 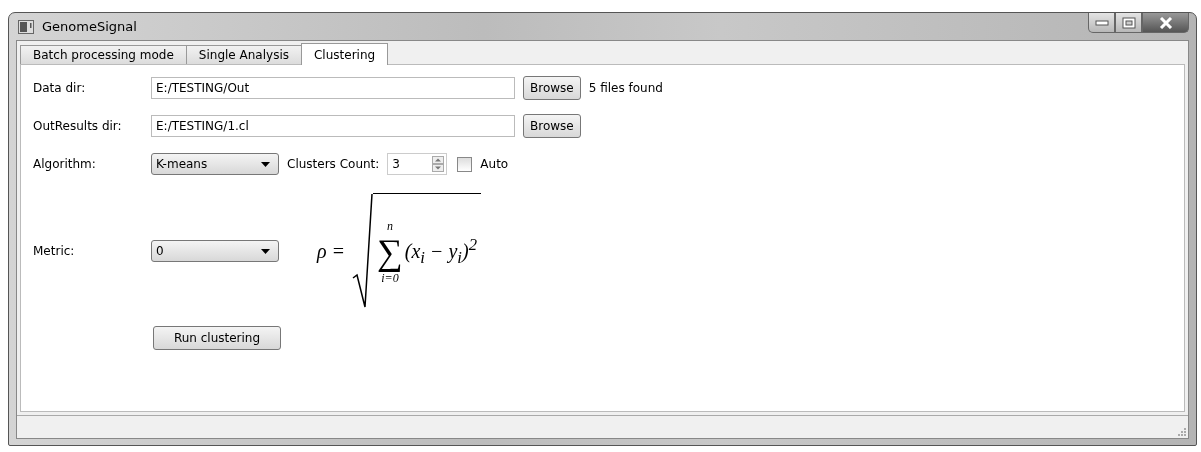 I want to click on field-label: Metric:, so click(x=54, y=251).